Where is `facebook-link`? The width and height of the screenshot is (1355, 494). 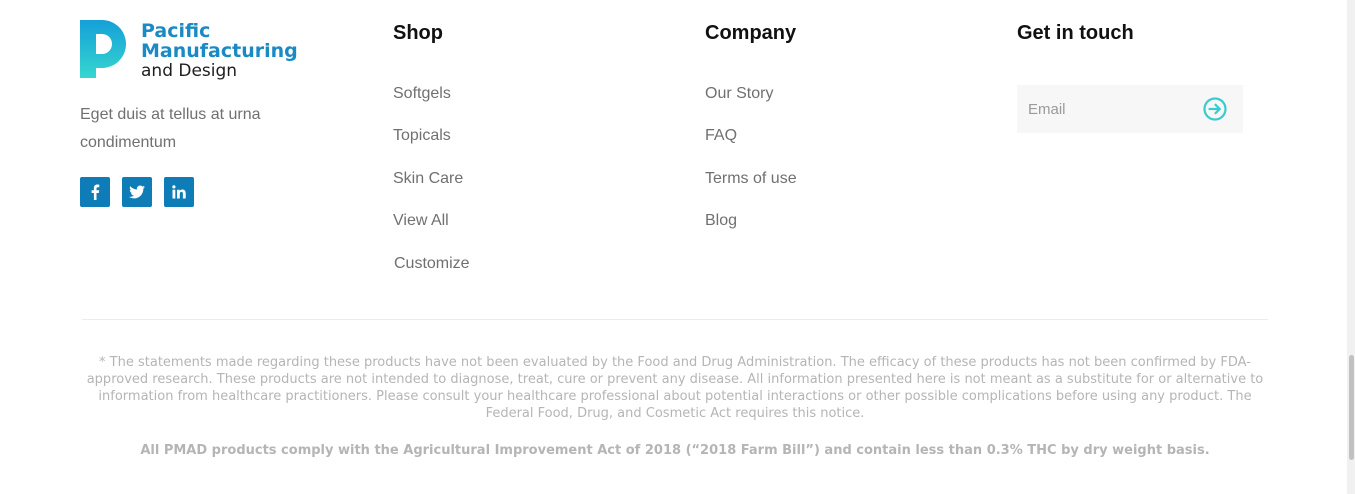 facebook-link is located at coordinates (95, 192).